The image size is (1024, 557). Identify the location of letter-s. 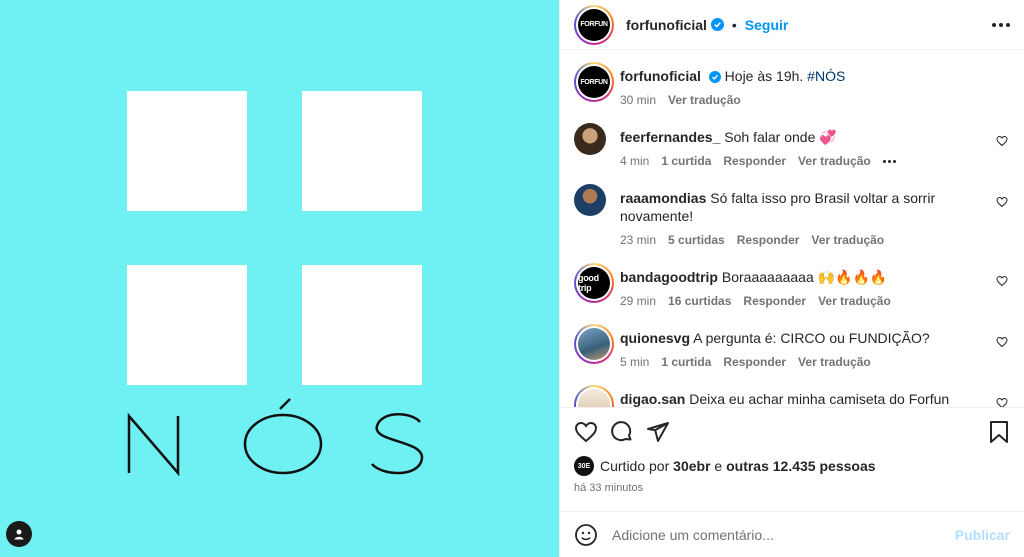
(397, 444).